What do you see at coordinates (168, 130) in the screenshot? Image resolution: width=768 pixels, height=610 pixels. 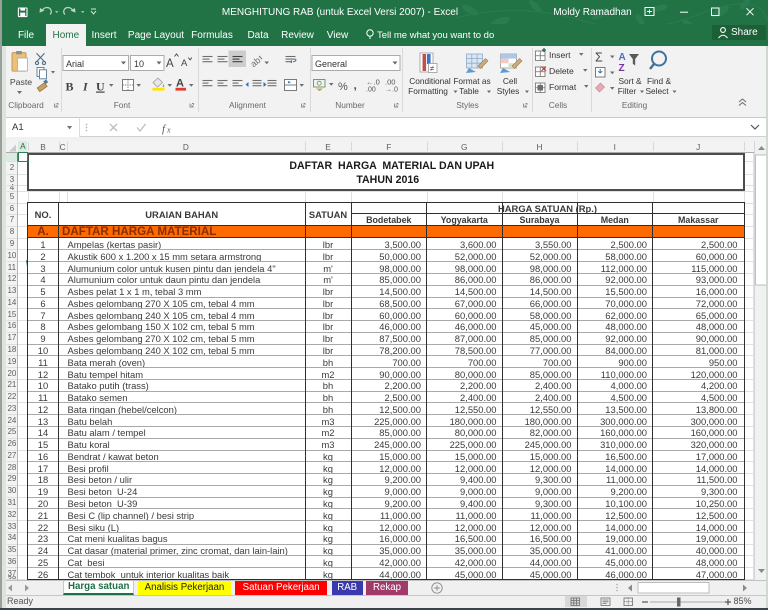 I see `svg-text: x` at bounding box center [168, 130].